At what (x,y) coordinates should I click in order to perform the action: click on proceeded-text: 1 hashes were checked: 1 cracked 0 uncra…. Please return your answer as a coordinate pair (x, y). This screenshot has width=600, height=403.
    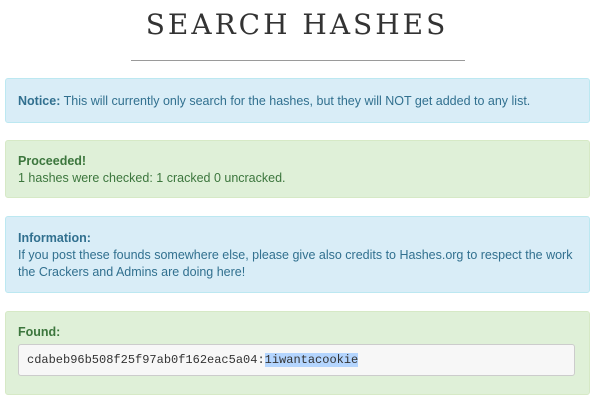
    Looking at the image, I should click on (152, 178).